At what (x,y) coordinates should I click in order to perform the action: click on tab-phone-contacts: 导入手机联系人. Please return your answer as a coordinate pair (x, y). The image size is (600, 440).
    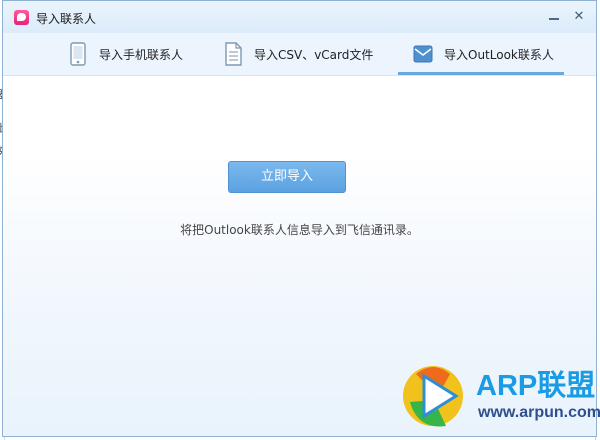
    Looking at the image, I should click on (125, 54).